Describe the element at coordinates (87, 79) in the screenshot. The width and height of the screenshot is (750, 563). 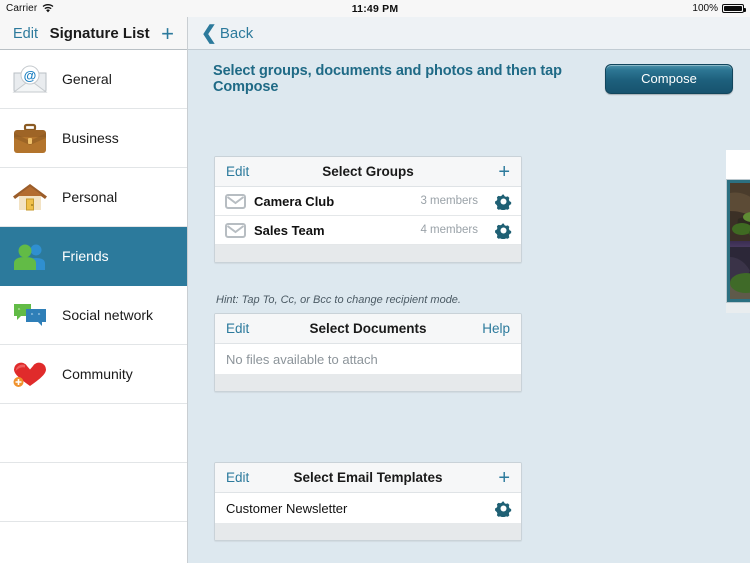
I see `sidebar-item-label: General` at that location.